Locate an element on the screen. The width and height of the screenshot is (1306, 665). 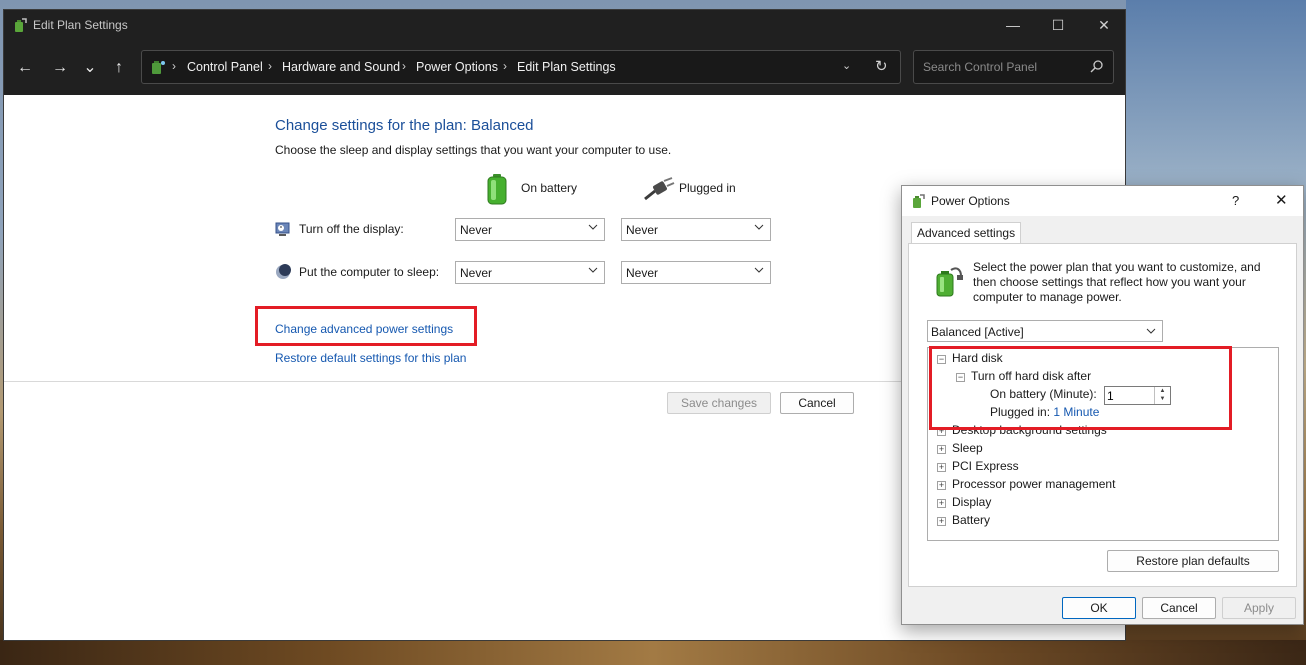
breadcrumb-control-panel: Control Panel is located at coordinates (225, 67).